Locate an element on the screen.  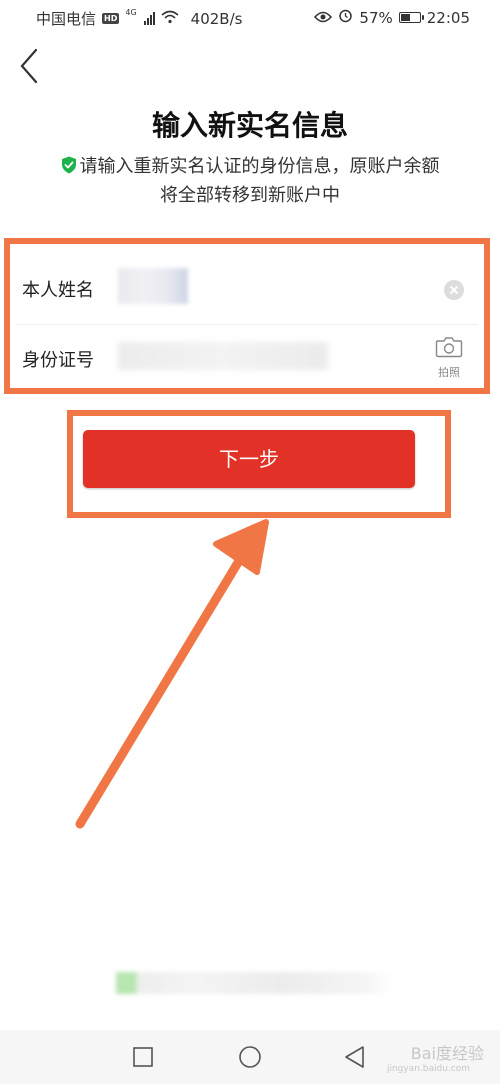
alarm-icon is located at coordinates (345, 17).